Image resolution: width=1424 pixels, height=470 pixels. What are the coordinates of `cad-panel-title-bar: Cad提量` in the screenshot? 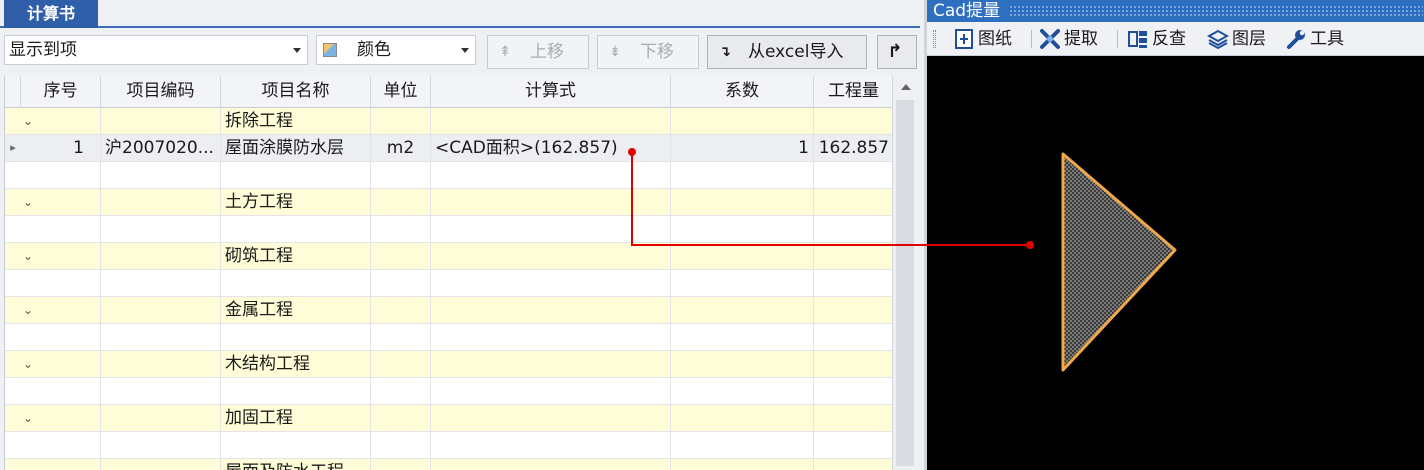 It's located at (1175, 11).